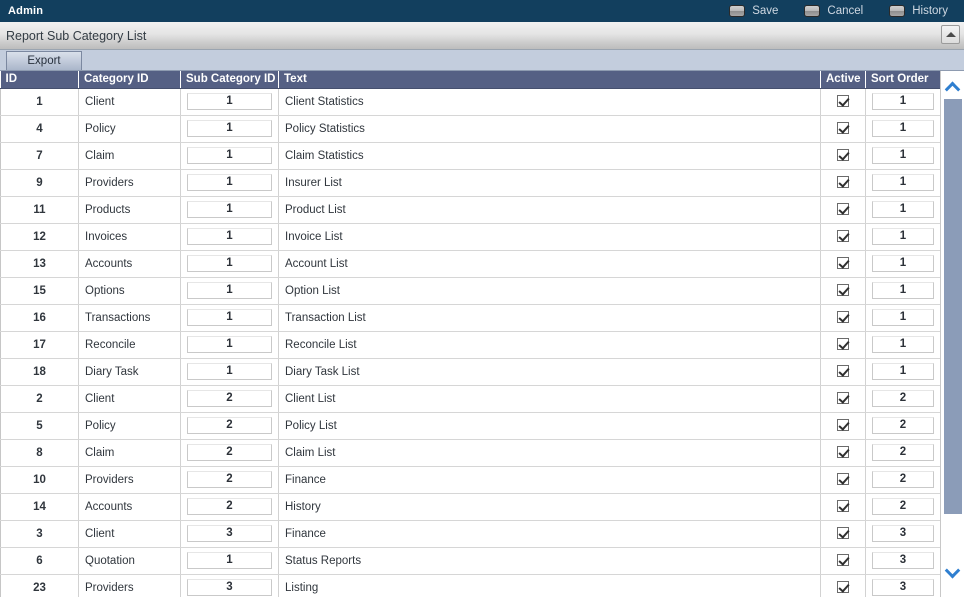 The height and width of the screenshot is (597, 964). What do you see at coordinates (470, 399) in the screenshot?
I see `table-row: 2 Client 2 Client List 2` at bounding box center [470, 399].